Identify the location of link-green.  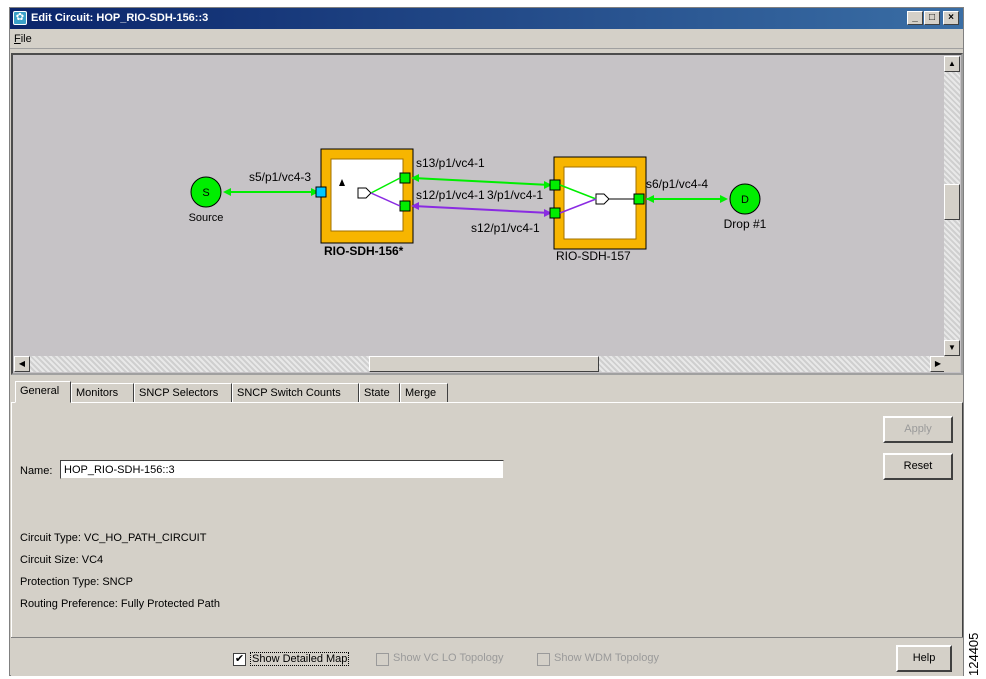
(481, 181).